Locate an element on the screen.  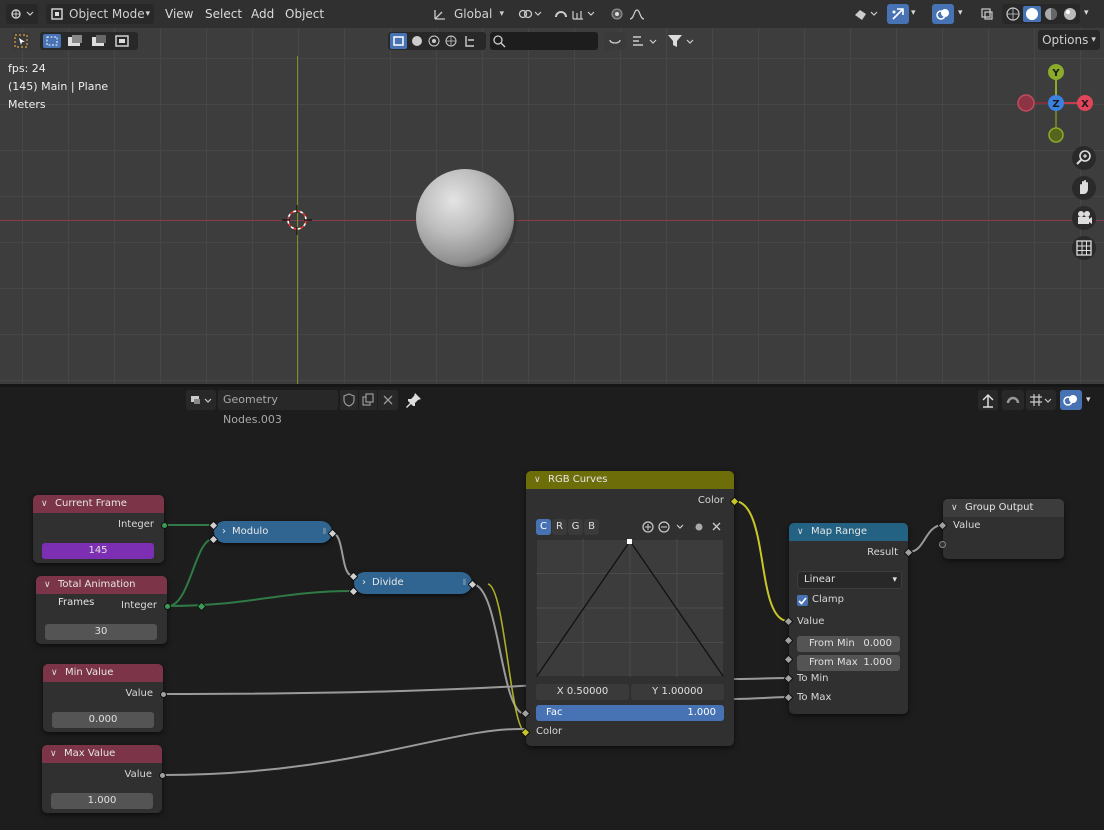
mode-dropdown: Object Mode ▾ is located at coordinates (100, 14).